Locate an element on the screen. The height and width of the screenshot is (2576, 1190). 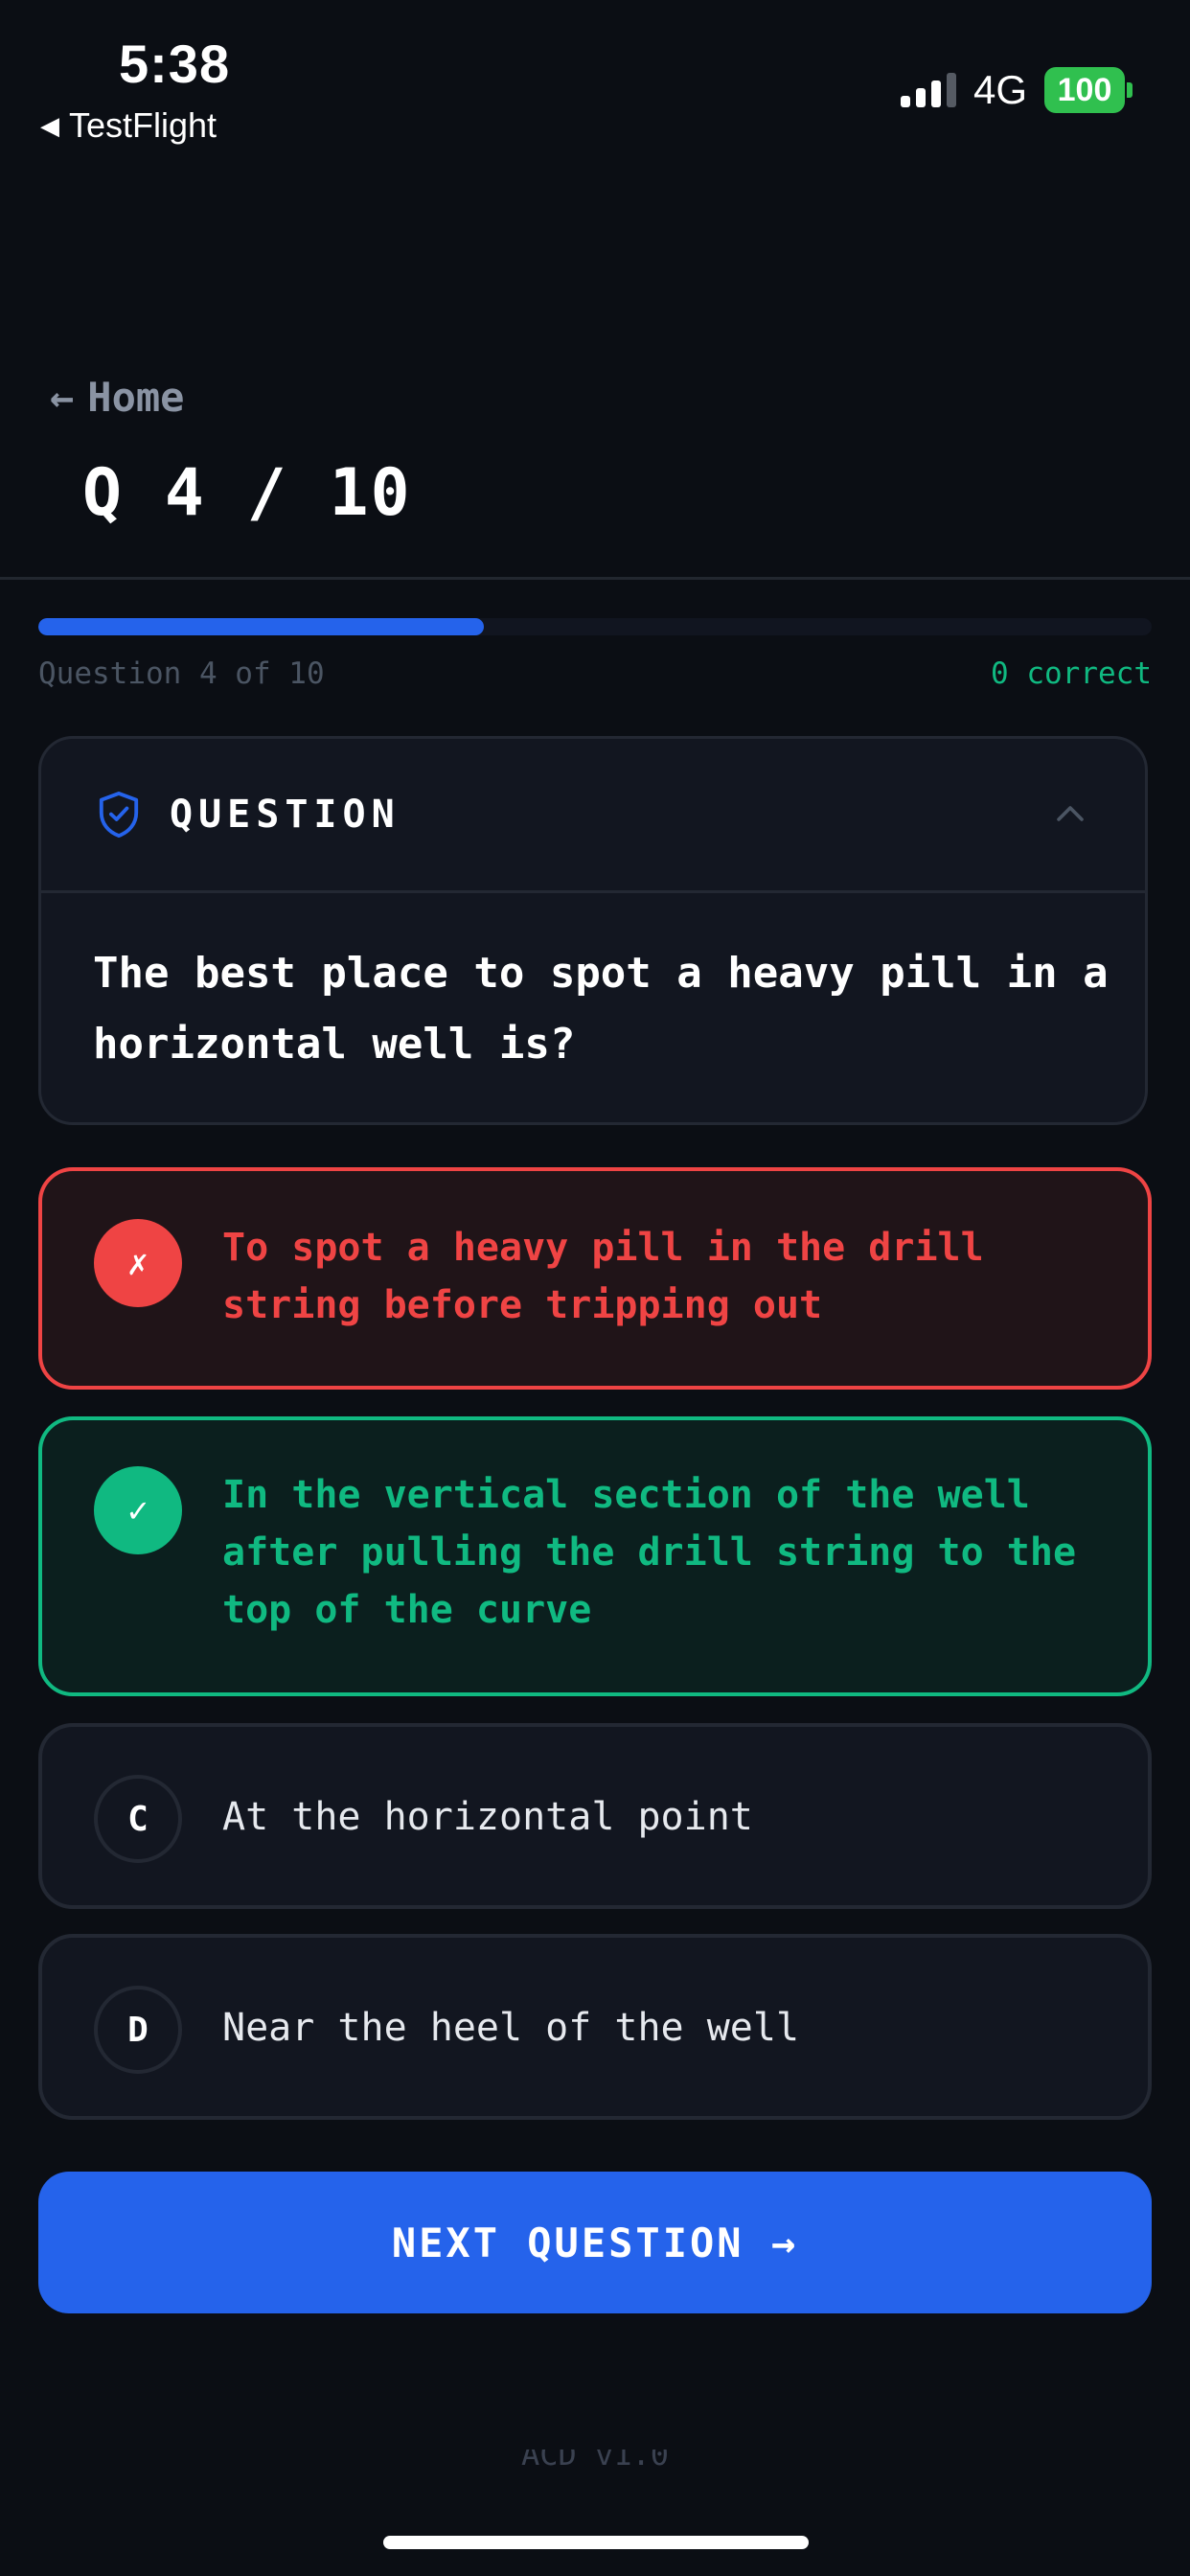
answer-text: At the horizontal point is located at coordinates (488, 1817).